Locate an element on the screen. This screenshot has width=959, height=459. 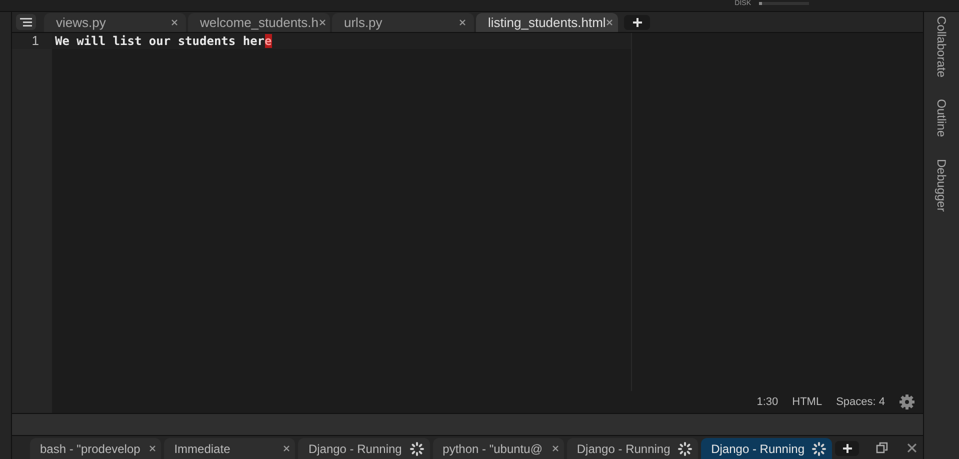
window-restore-icon is located at coordinates (882, 448).